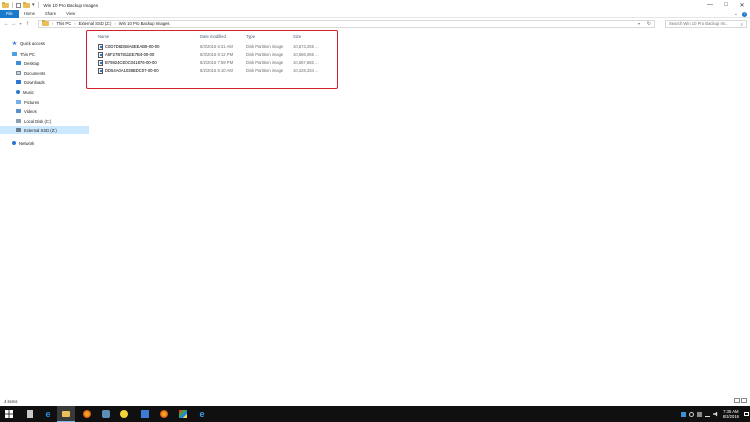 The height and width of the screenshot is (422, 750). I want to click on chevron-down-icon: ⌄, so click(736, 14).